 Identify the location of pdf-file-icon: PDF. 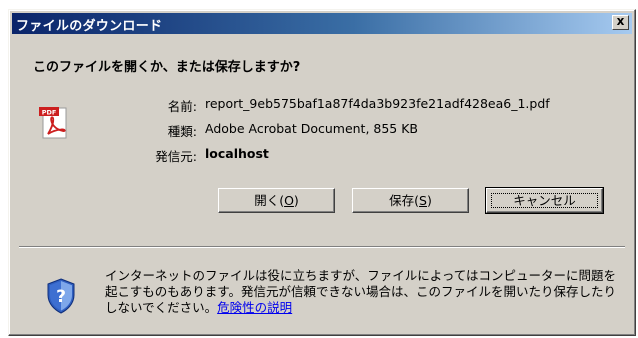
(53, 123).